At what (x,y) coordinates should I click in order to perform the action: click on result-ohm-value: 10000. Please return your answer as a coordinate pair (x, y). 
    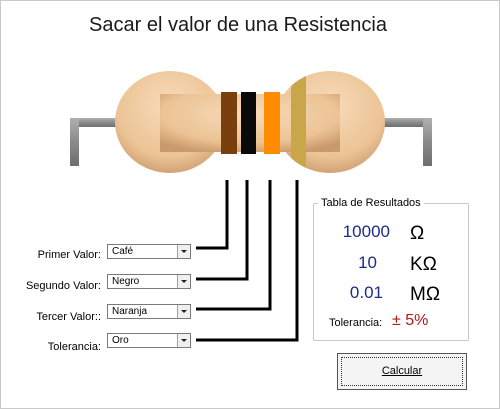
    Looking at the image, I should click on (366, 231).